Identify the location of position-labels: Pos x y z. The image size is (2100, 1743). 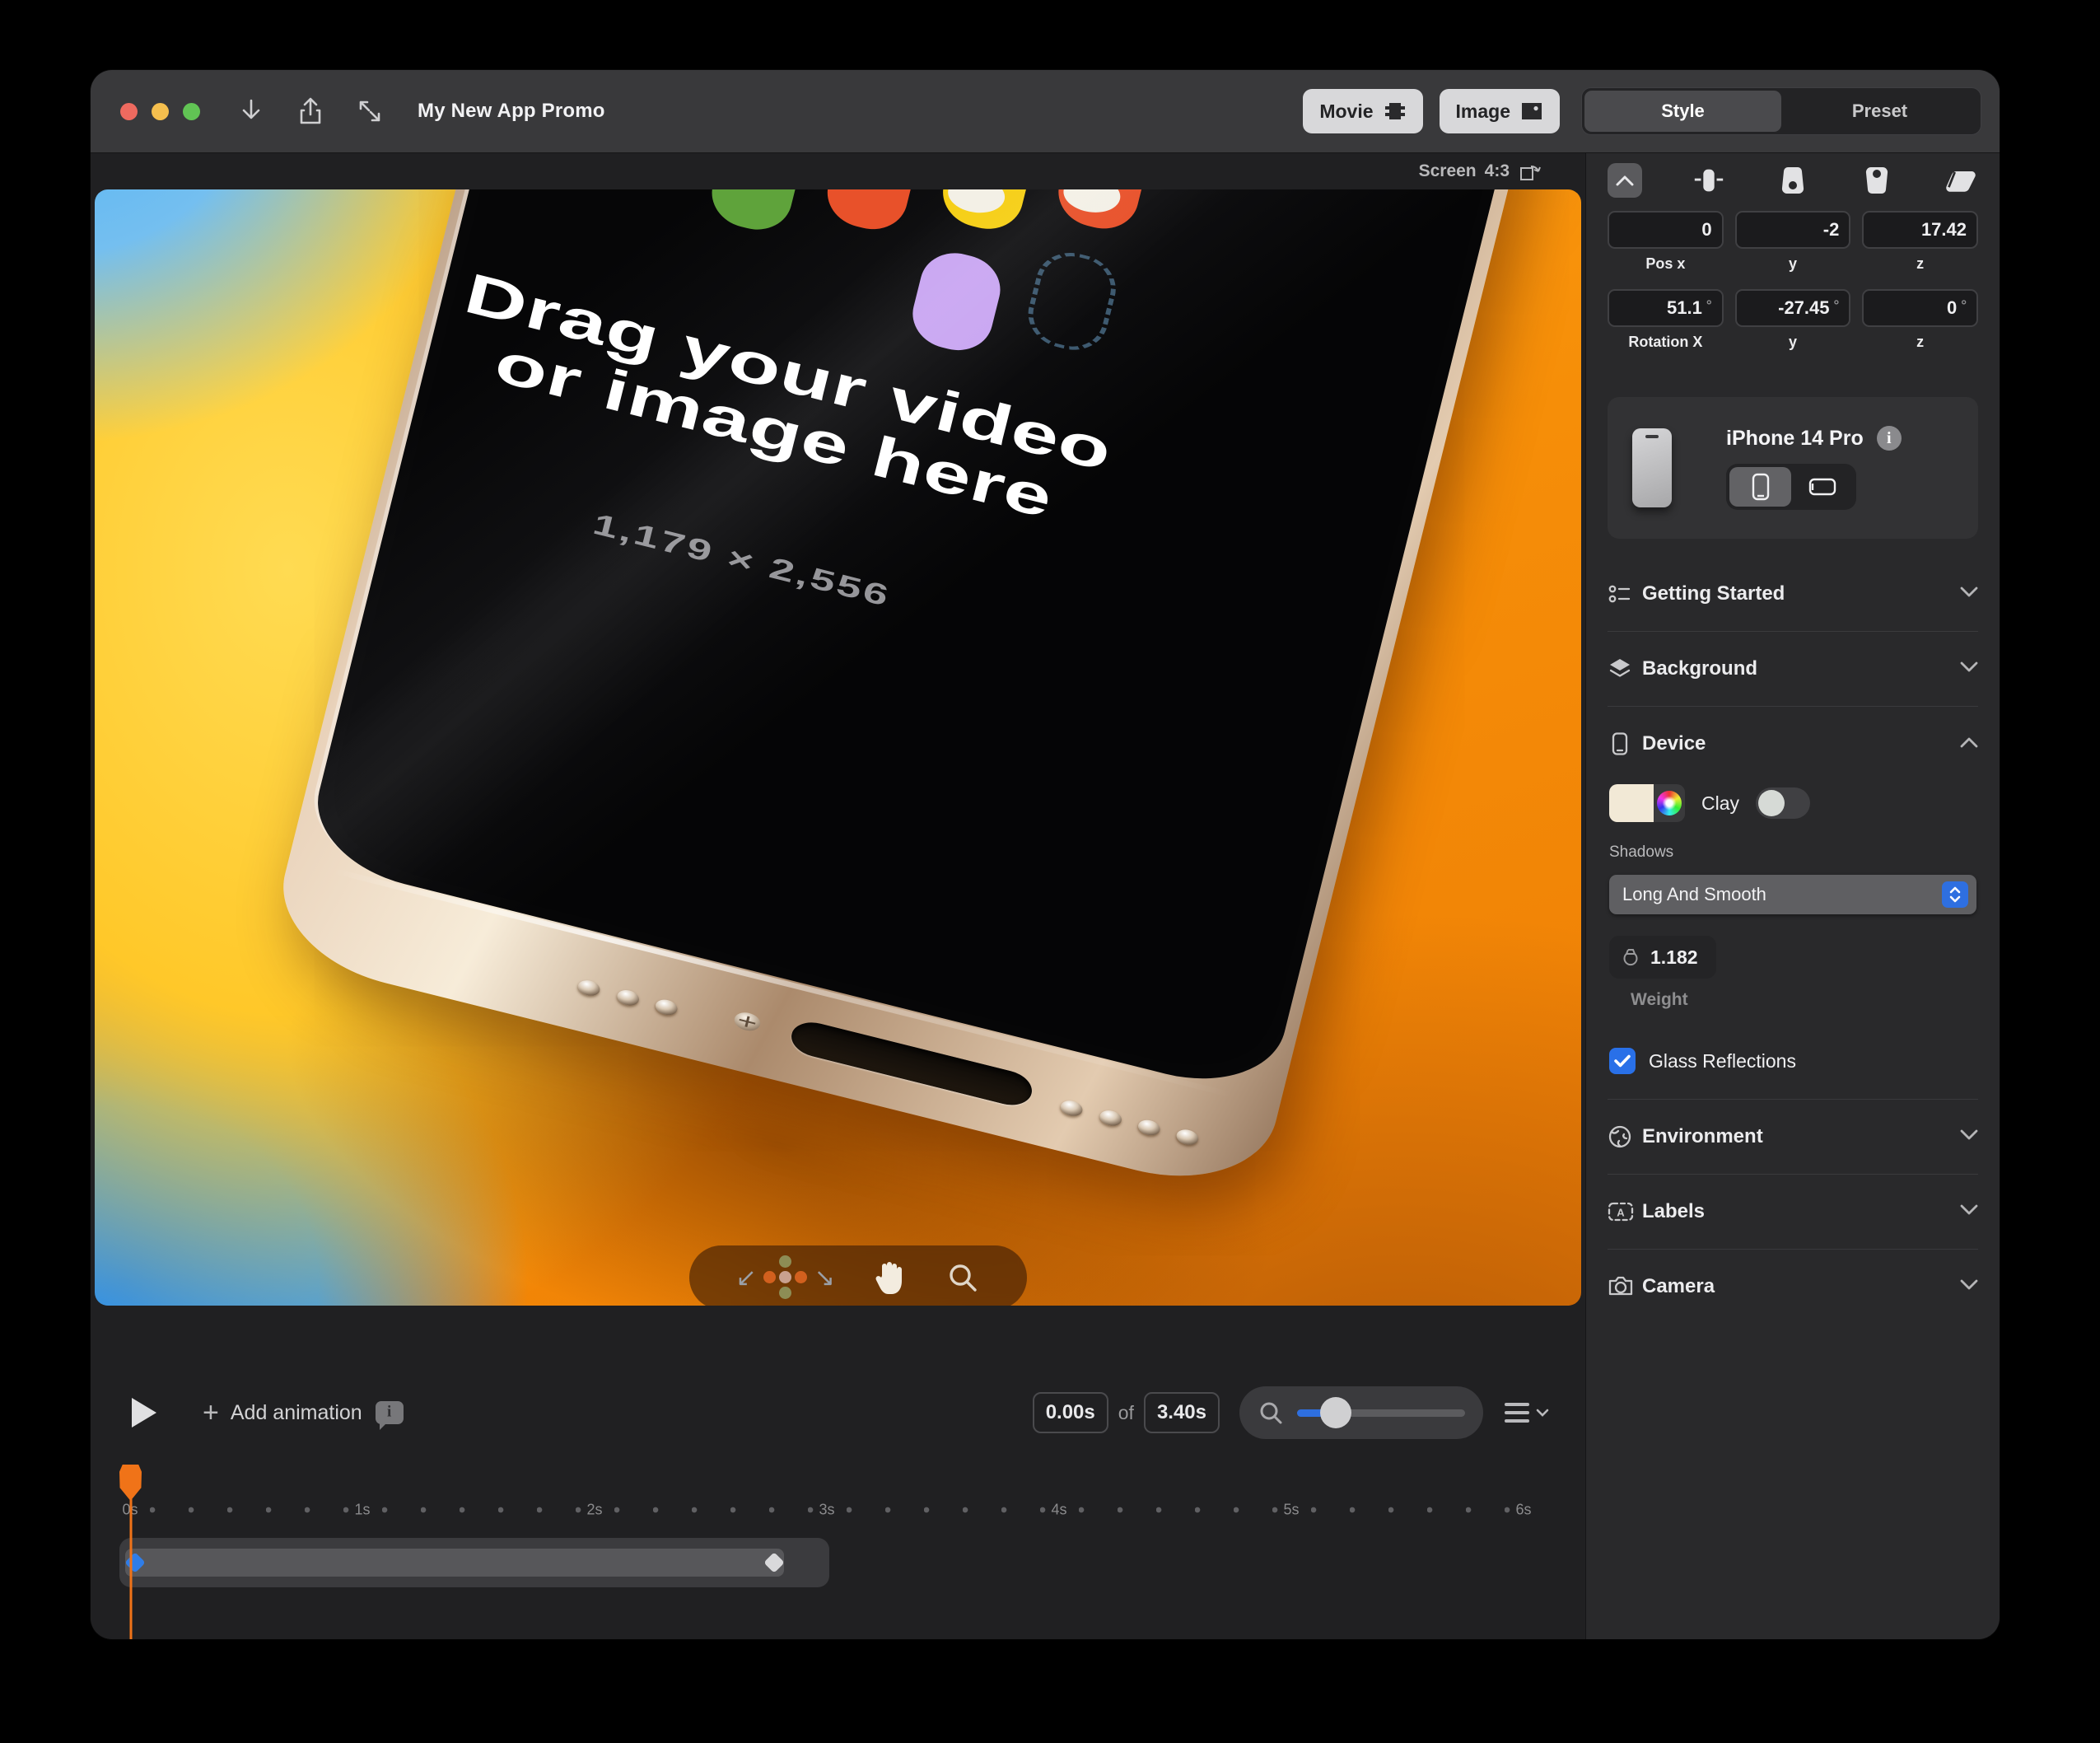
(1793, 261).